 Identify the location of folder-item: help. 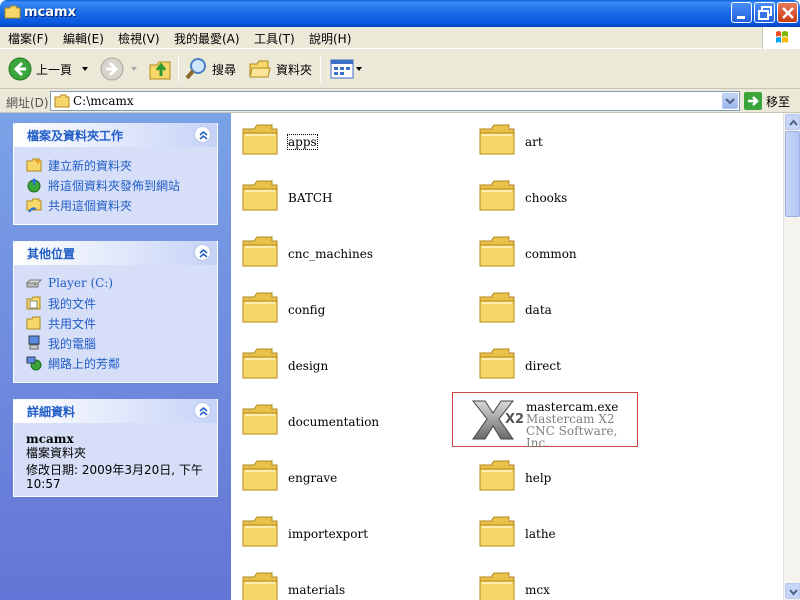
(577, 480).